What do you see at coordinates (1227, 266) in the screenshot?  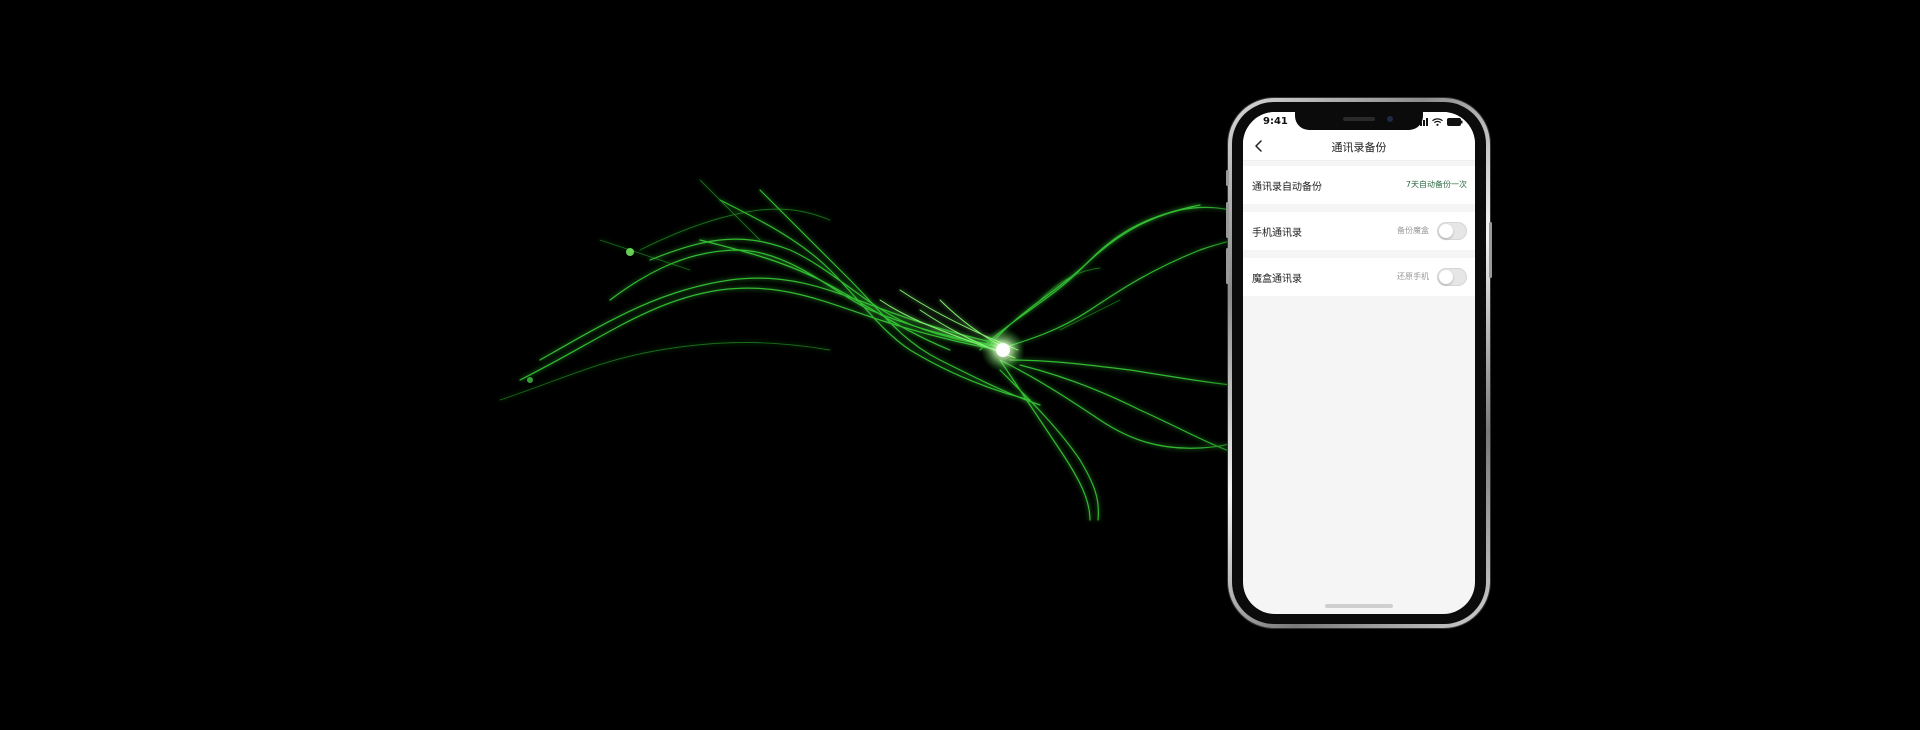 I see `volume-down-button` at bounding box center [1227, 266].